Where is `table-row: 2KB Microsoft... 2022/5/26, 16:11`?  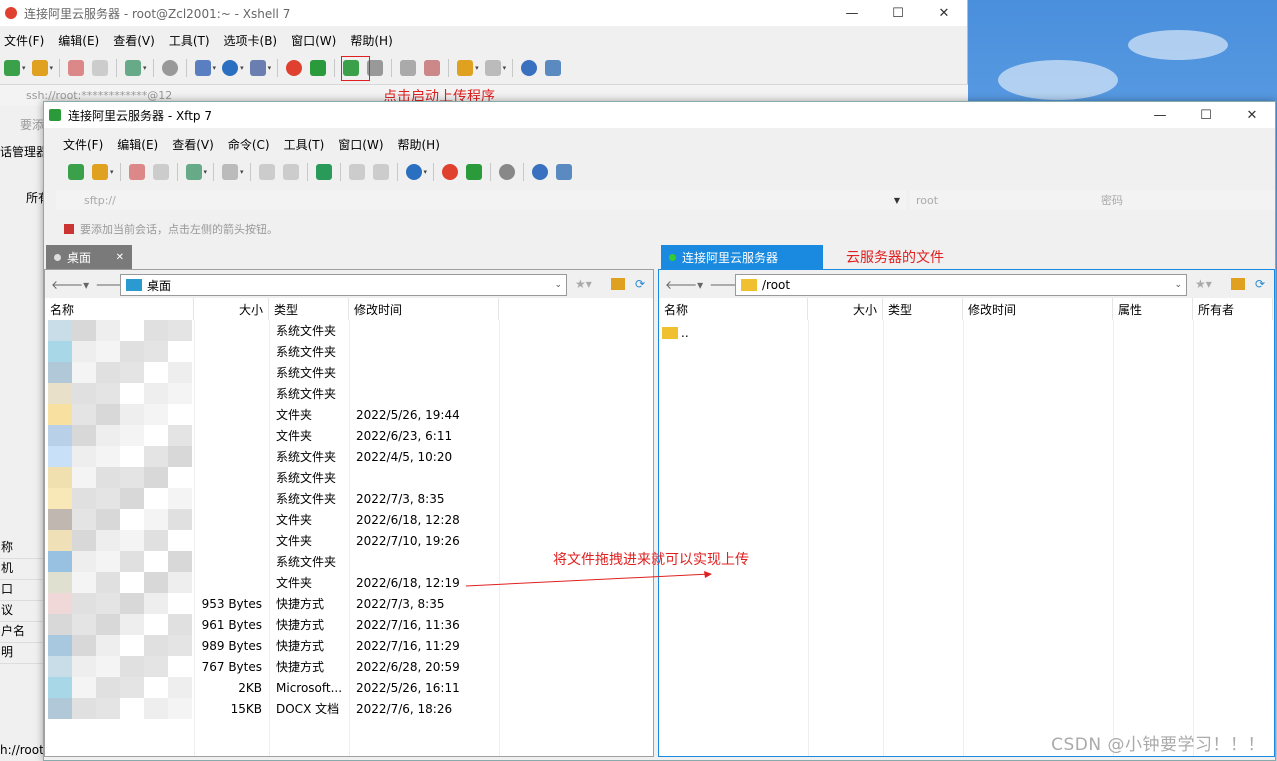
table-row: 2KB Microsoft... 2022/5/26, 16:11 is located at coordinates (272, 687).